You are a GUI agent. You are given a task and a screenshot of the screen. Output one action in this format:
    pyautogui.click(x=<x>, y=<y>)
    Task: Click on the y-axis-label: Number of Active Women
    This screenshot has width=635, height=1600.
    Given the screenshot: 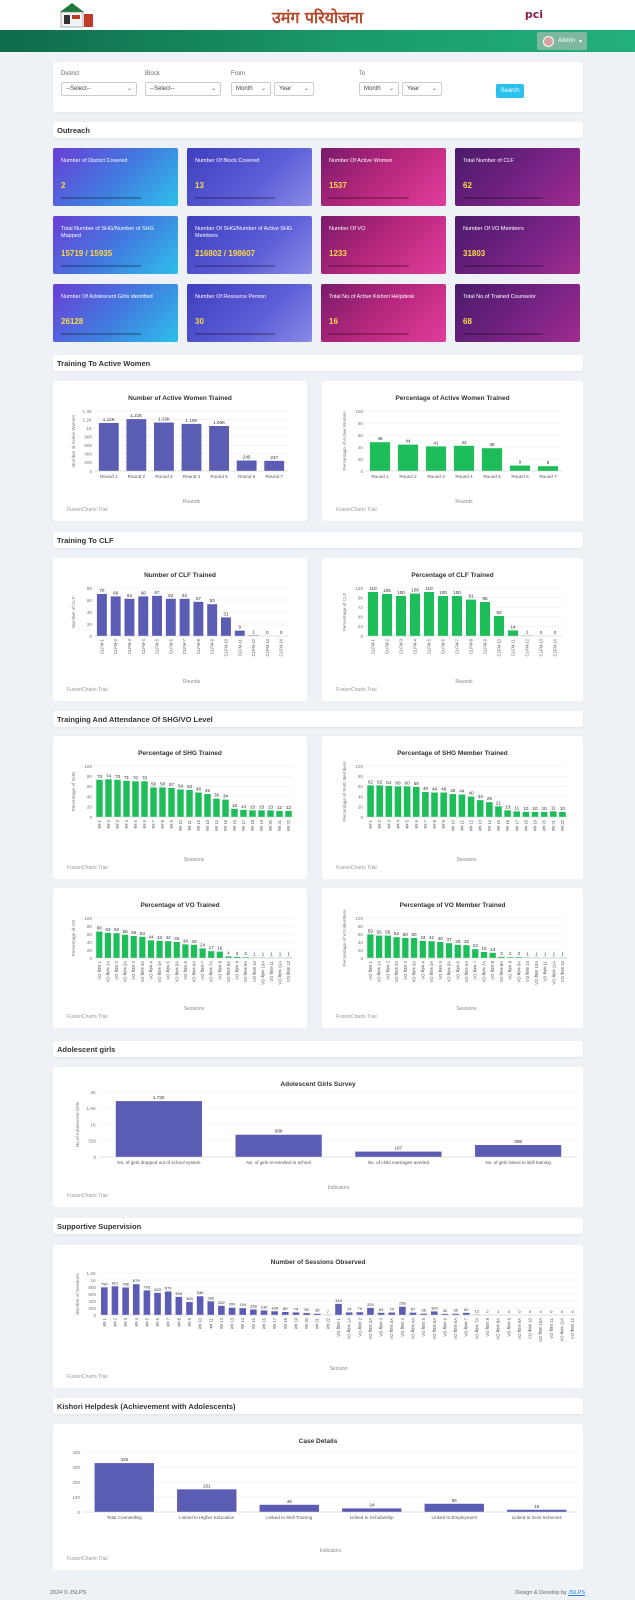 What is the action you would take?
    pyautogui.click(x=73, y=441)
    